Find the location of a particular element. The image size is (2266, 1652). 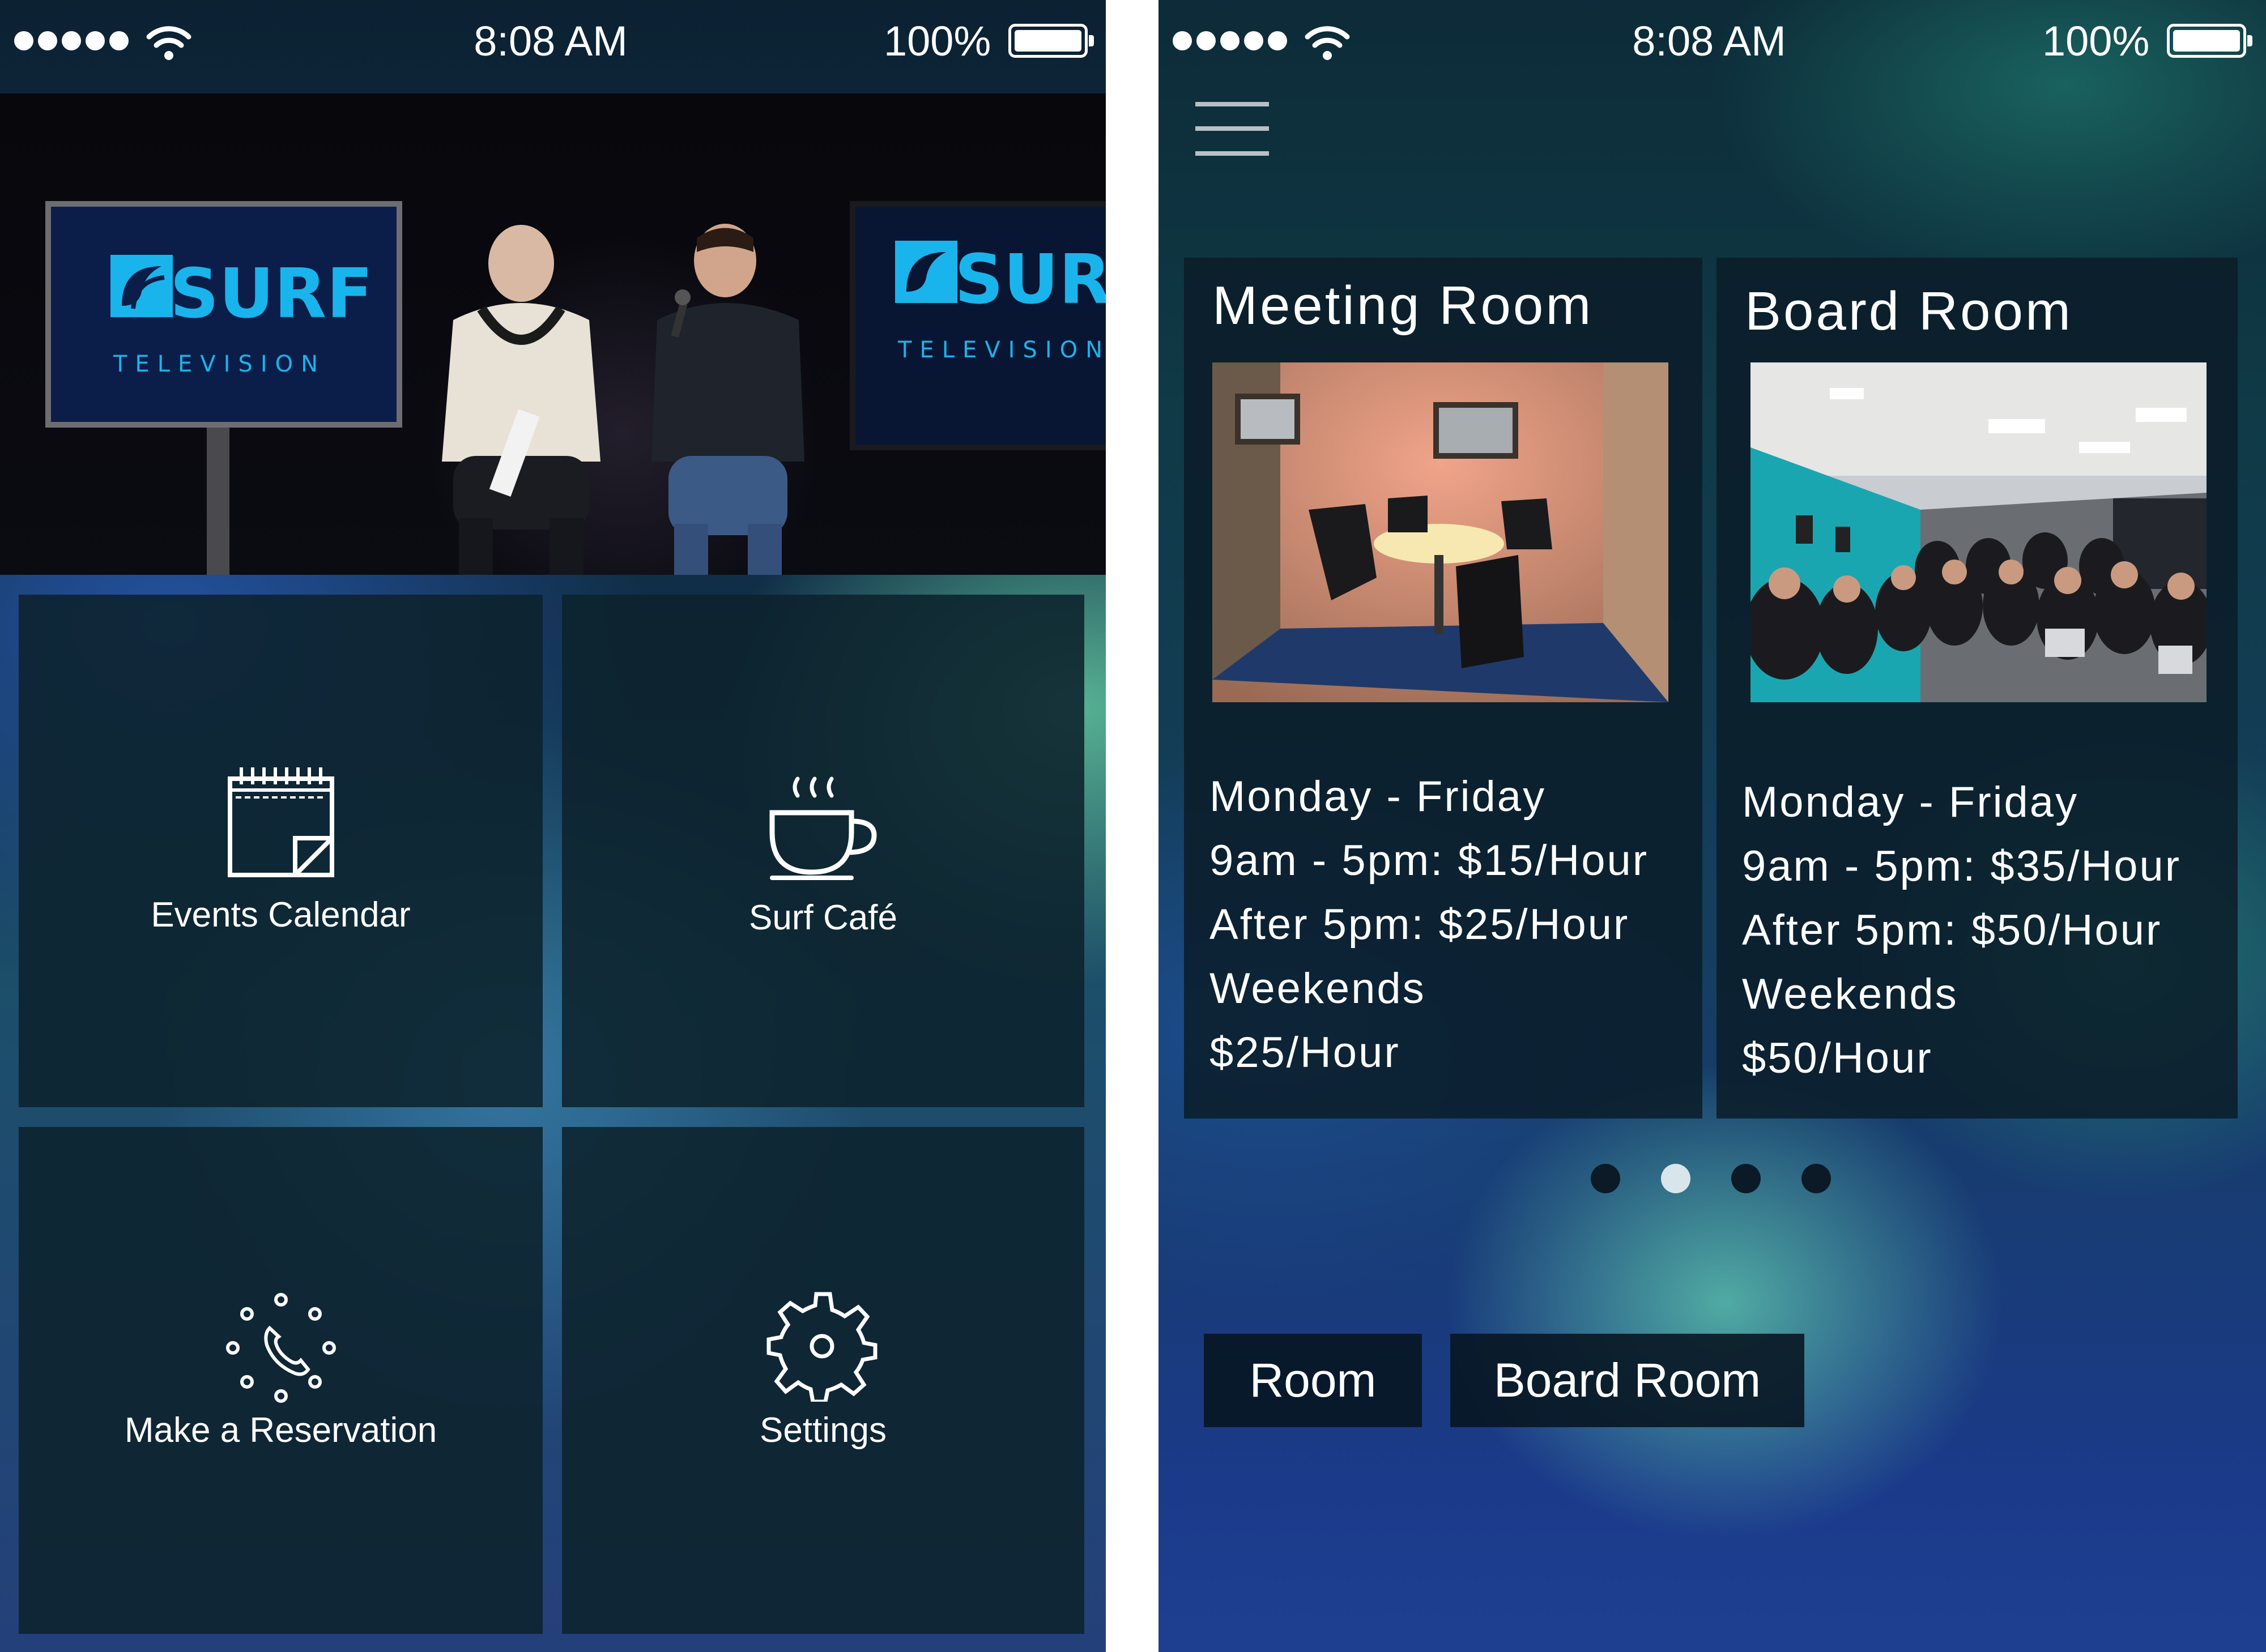

rate-line: 9am - 5pm: $35/Hour is located at coordinates (1962, 866).